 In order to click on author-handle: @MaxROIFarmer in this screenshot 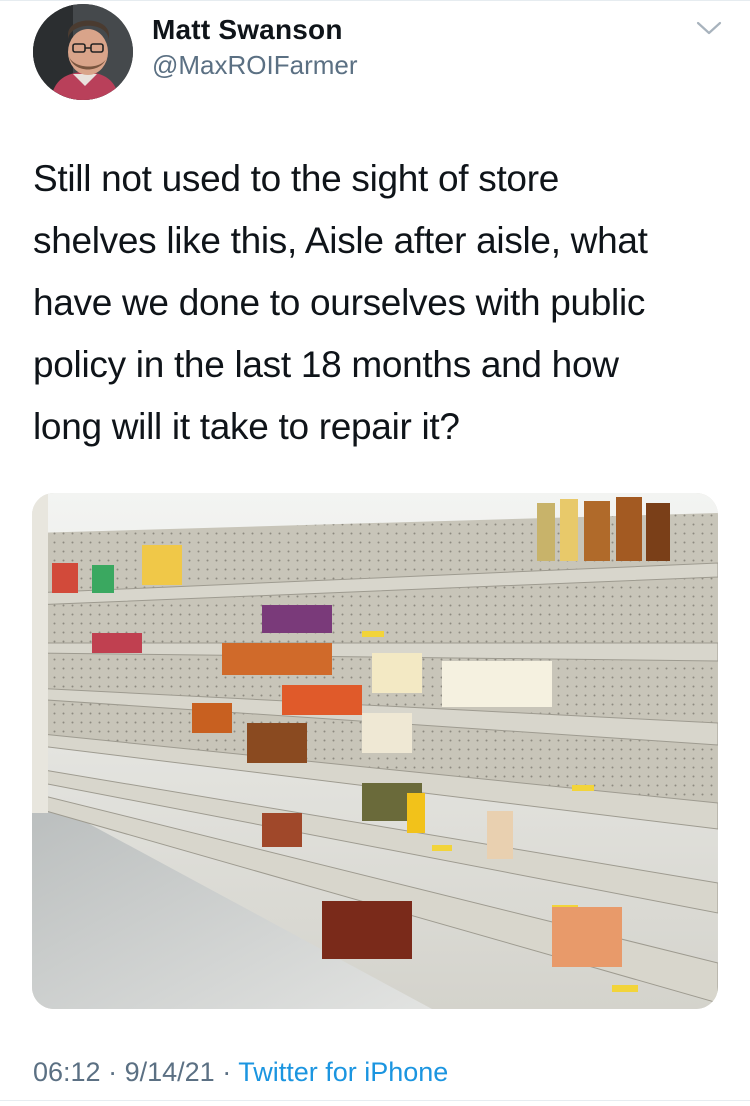, I will do `click(255, 65)`.